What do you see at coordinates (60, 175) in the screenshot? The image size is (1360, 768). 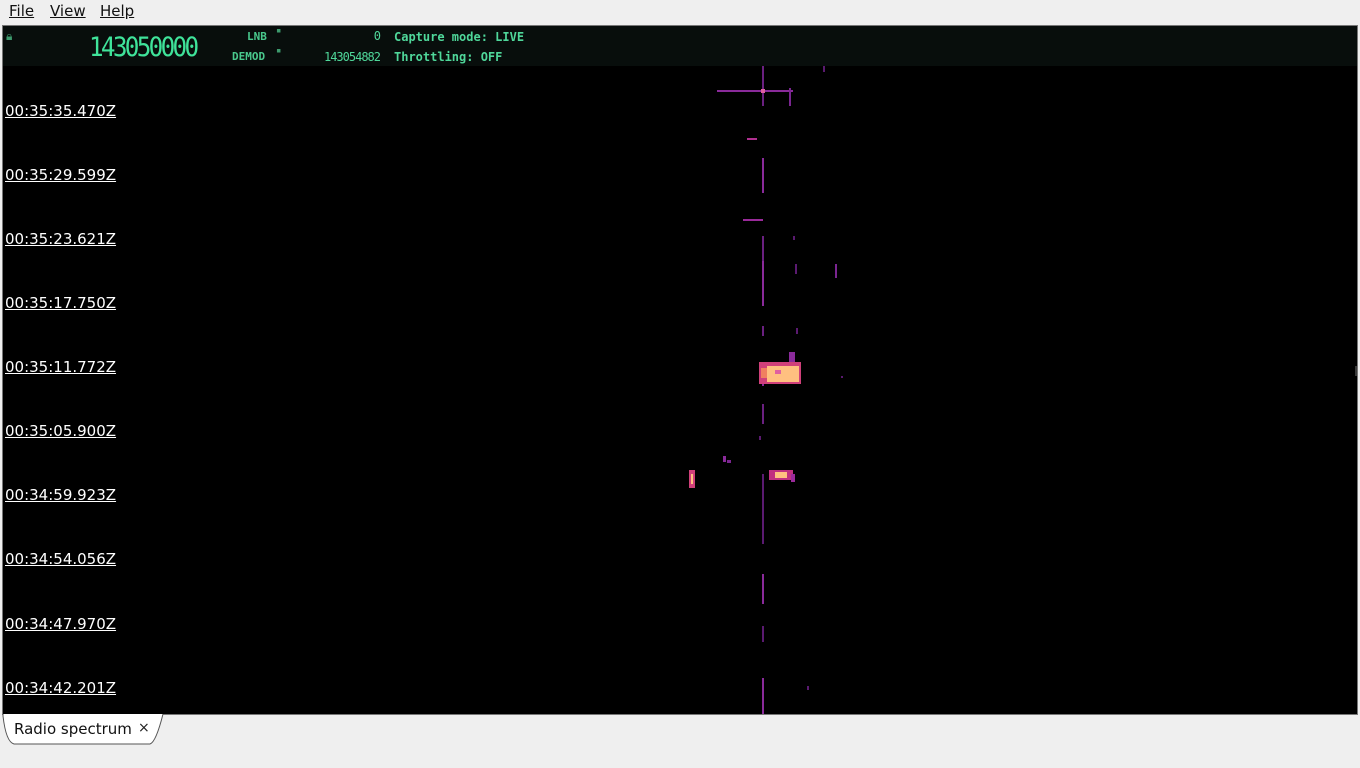 I see `timestamp-label: 00:35:29.599Z` at bounding box center [60, 175].